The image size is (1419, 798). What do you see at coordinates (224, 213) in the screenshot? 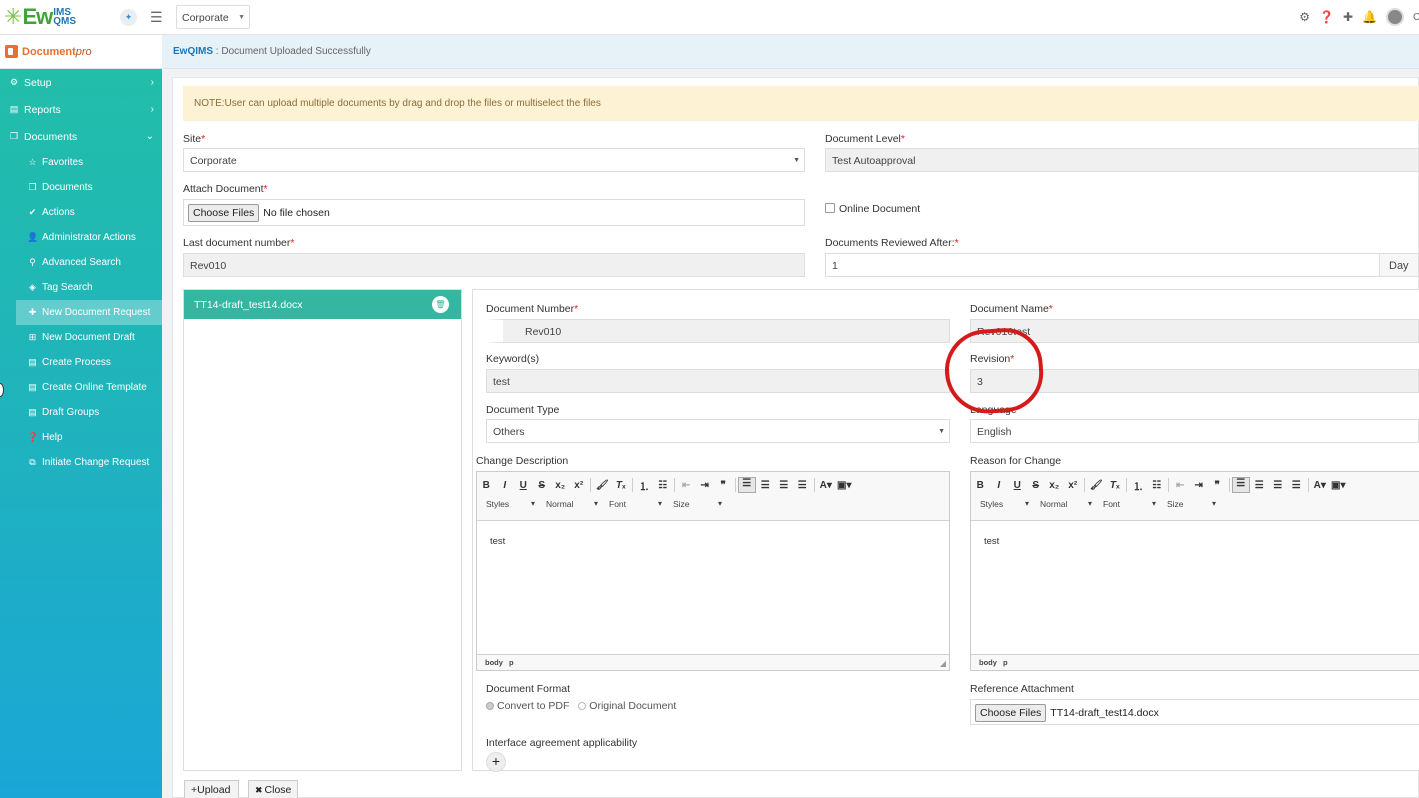
I see `choose-files-button: Choose Files` at bounding box center [224, 213].